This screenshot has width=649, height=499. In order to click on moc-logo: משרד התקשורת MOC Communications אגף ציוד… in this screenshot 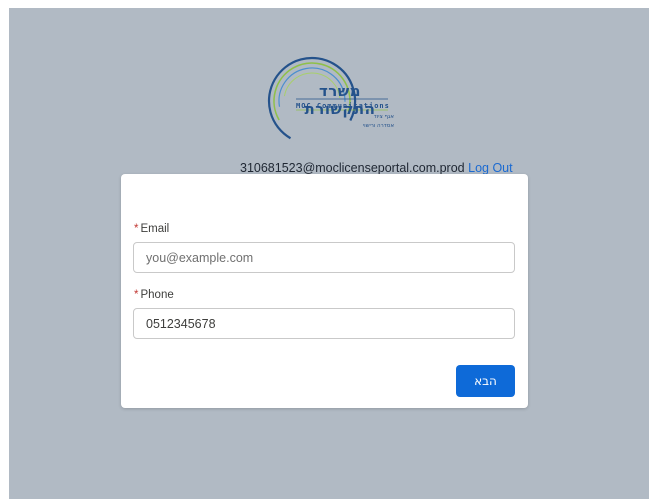, I will do `click(331, 101)`.